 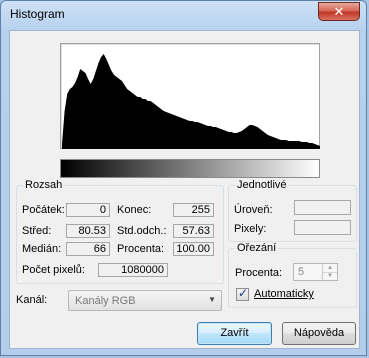 I want to click on checkmark-icon: ✓, so click(x=243, y=293).